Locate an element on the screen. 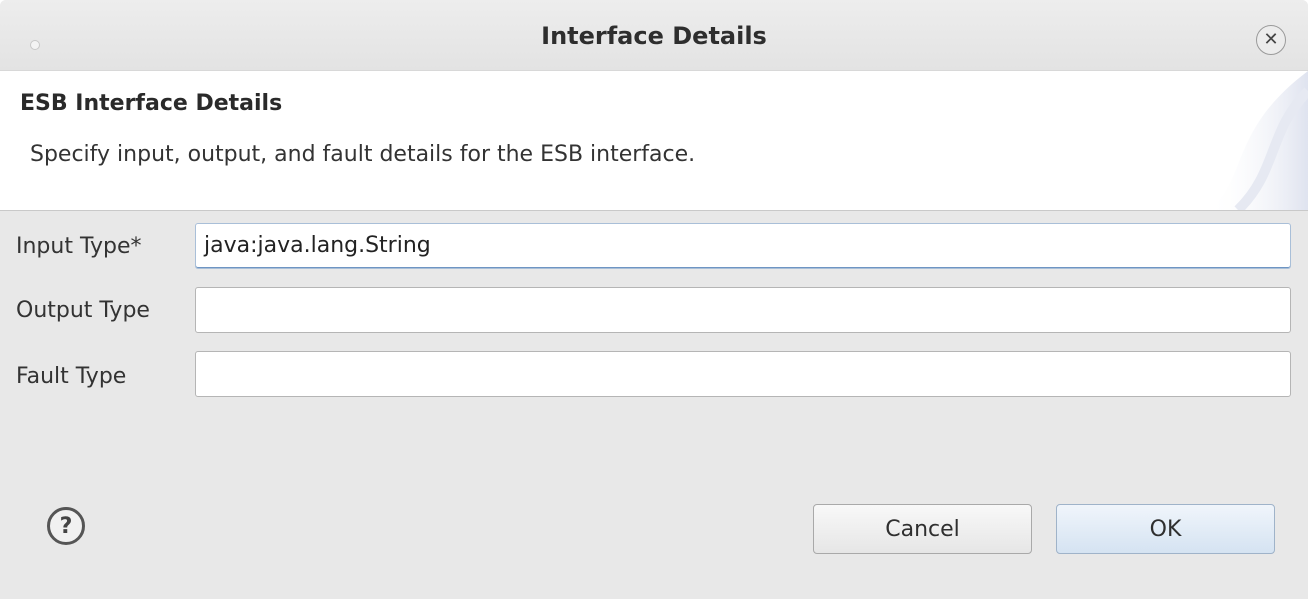 The image size is (1308, 599). fault-type-label: Fault Type is located at coordinates (71, 376).